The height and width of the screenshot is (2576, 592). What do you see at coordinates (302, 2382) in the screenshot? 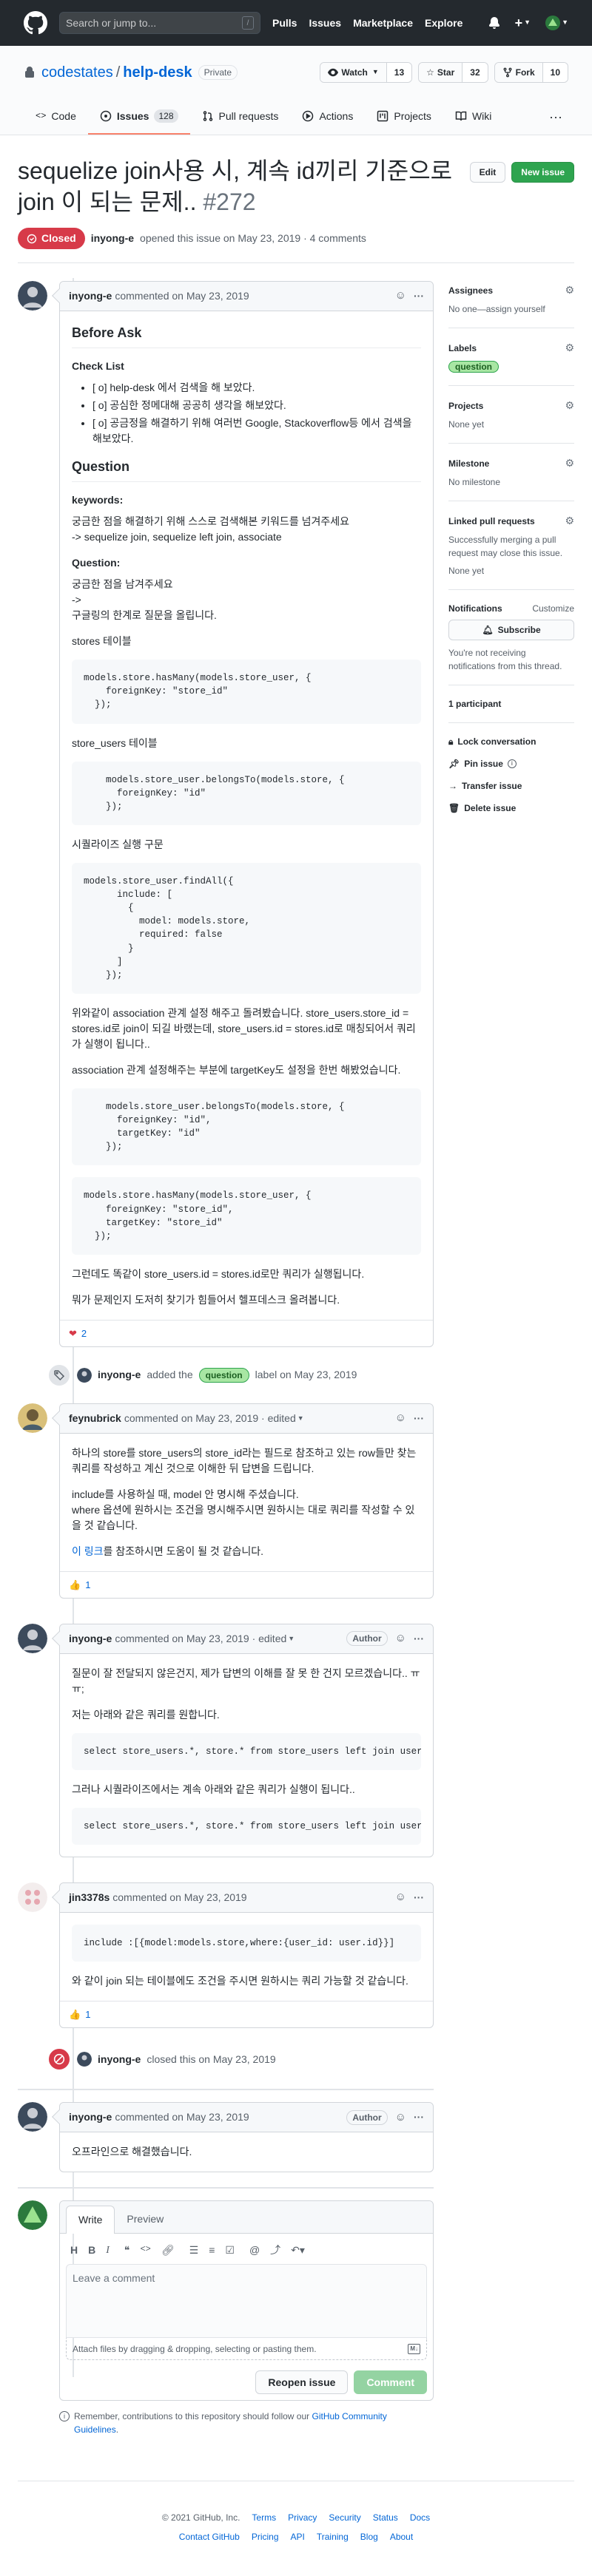
I see `reopen-issue-button: Reopen issue` at bounding box center [302, 2382].